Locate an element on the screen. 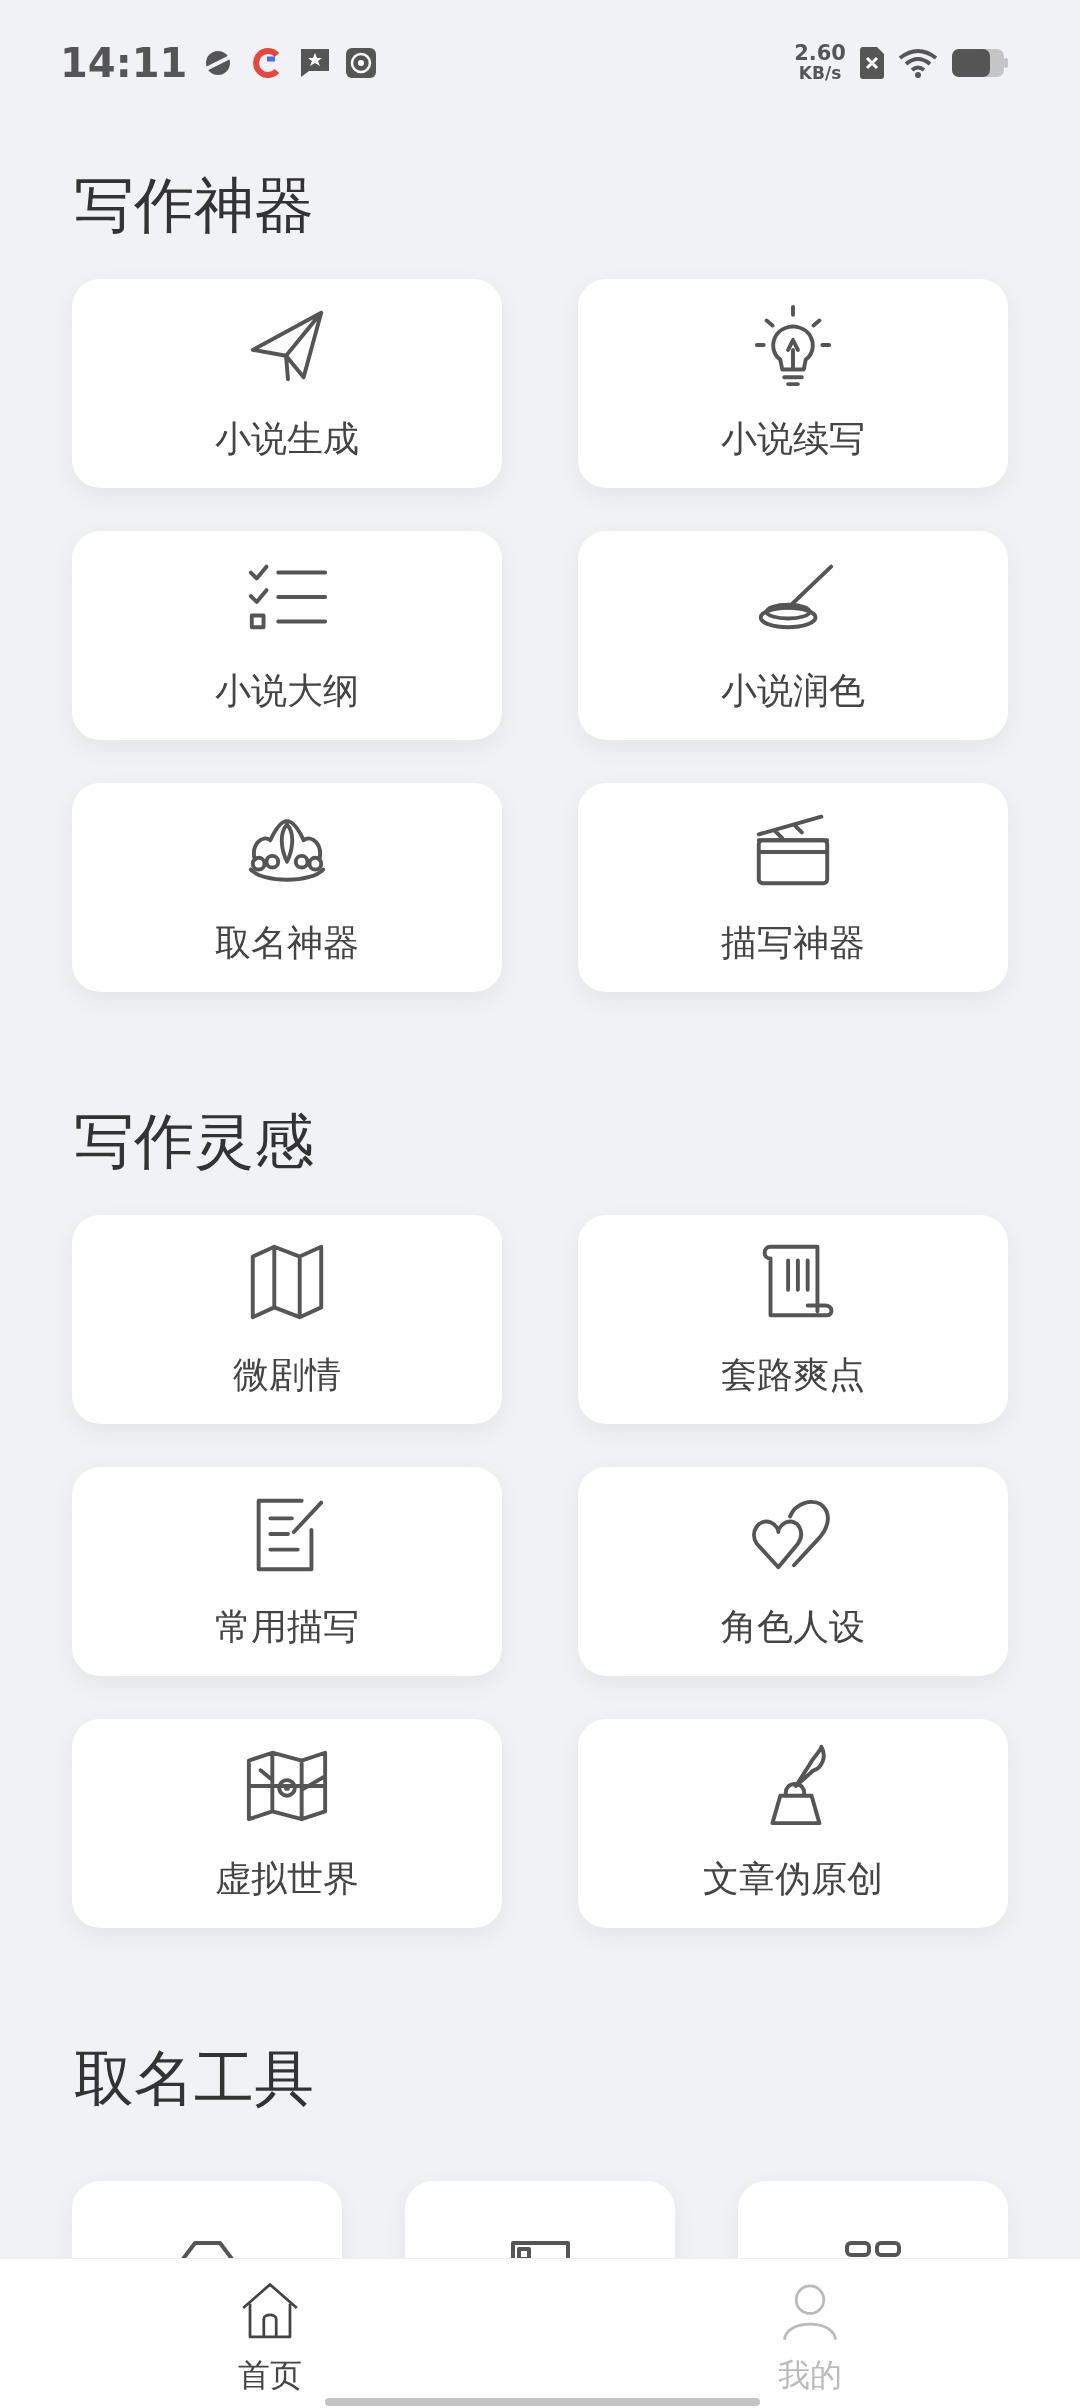 The image size is (1080, 2408). net-speed-unit: KB/s is located at coordinates (820, 72).